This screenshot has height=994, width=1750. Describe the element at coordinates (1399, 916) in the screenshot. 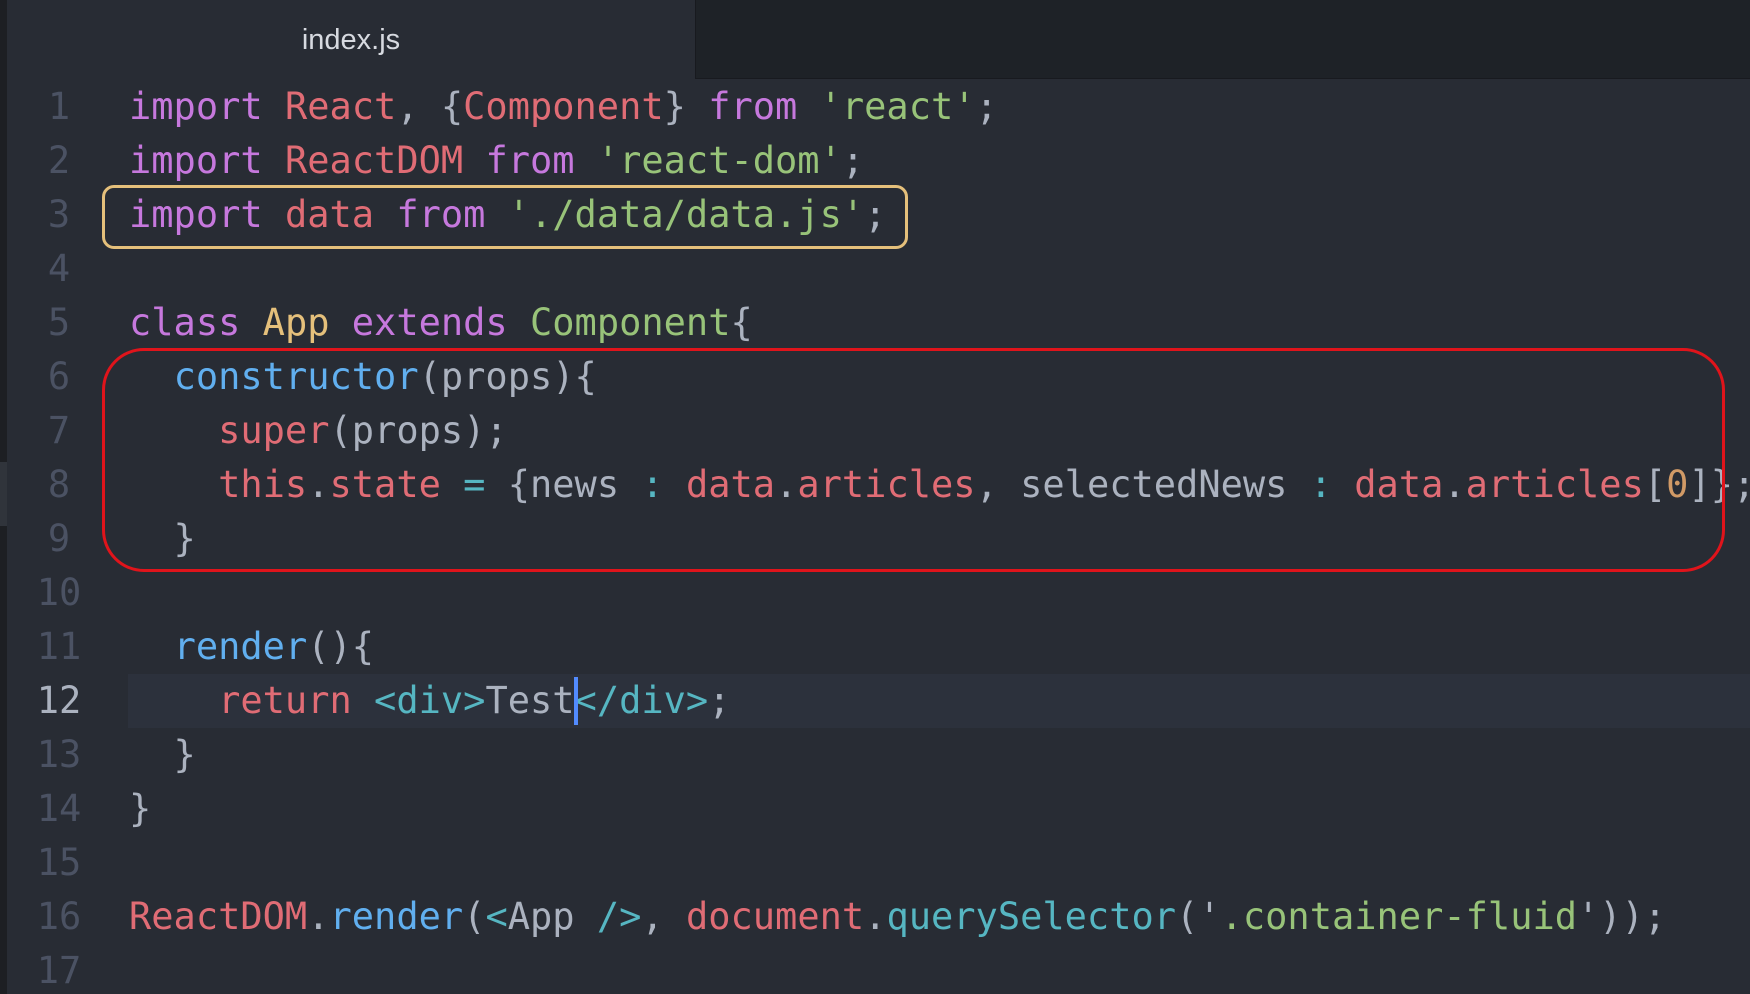

I see `code-token: .container-fluid` at that location.